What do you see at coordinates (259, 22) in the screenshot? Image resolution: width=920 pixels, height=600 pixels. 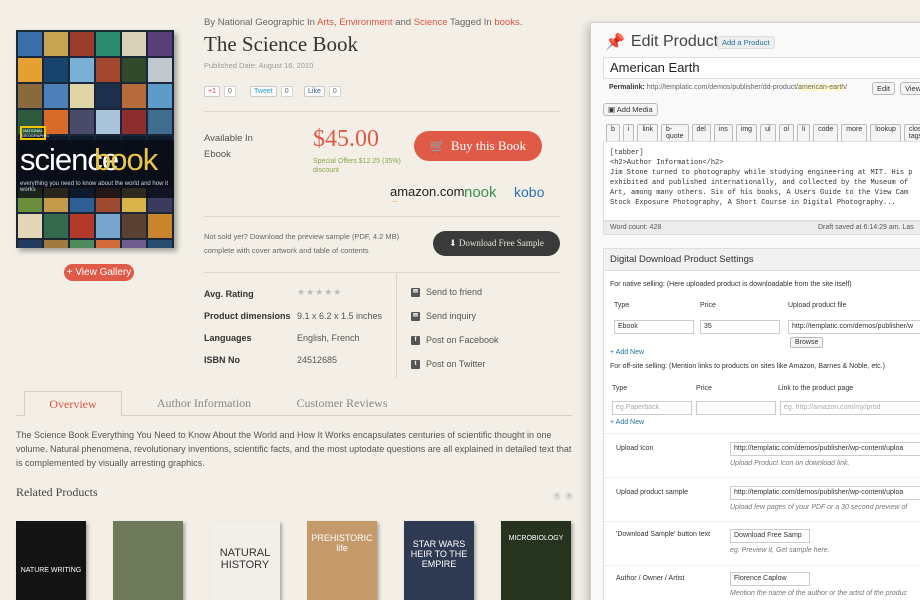 I see `byline-prefix: By National Geographic In` at bounding box center [259, 22].